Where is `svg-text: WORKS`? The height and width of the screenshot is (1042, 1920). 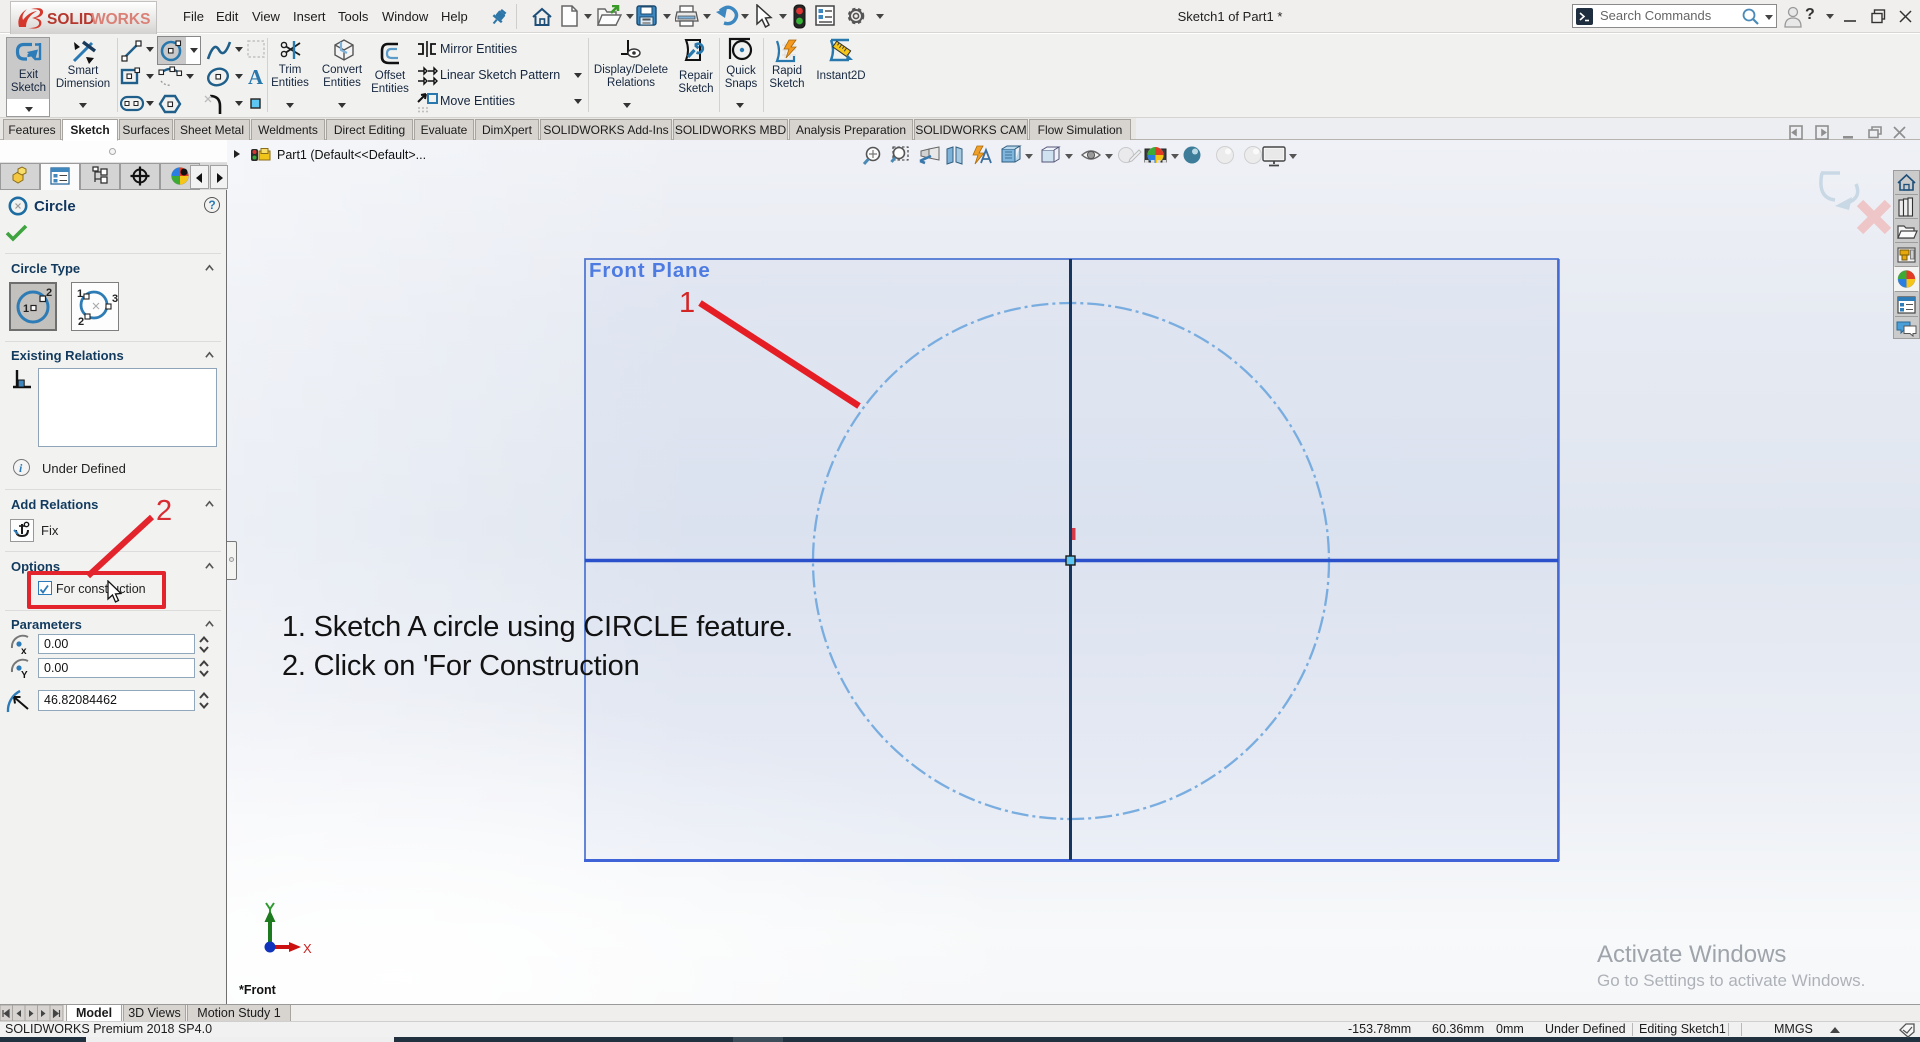
svg-text: WORKS is located at coordinates (120, 19).